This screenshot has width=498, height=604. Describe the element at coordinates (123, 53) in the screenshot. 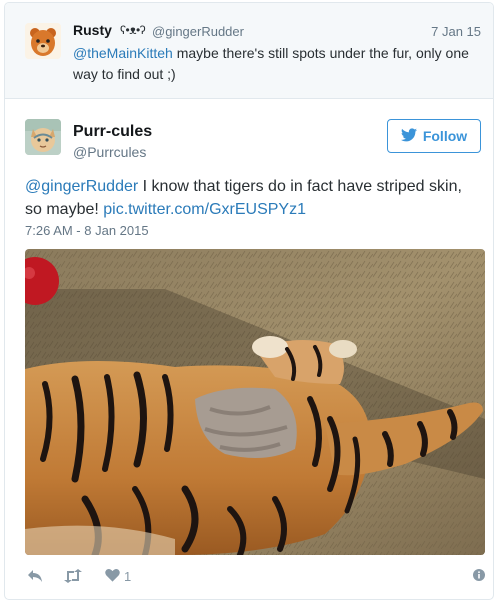

I see `mention-link: @theMainKitteh` at that location.